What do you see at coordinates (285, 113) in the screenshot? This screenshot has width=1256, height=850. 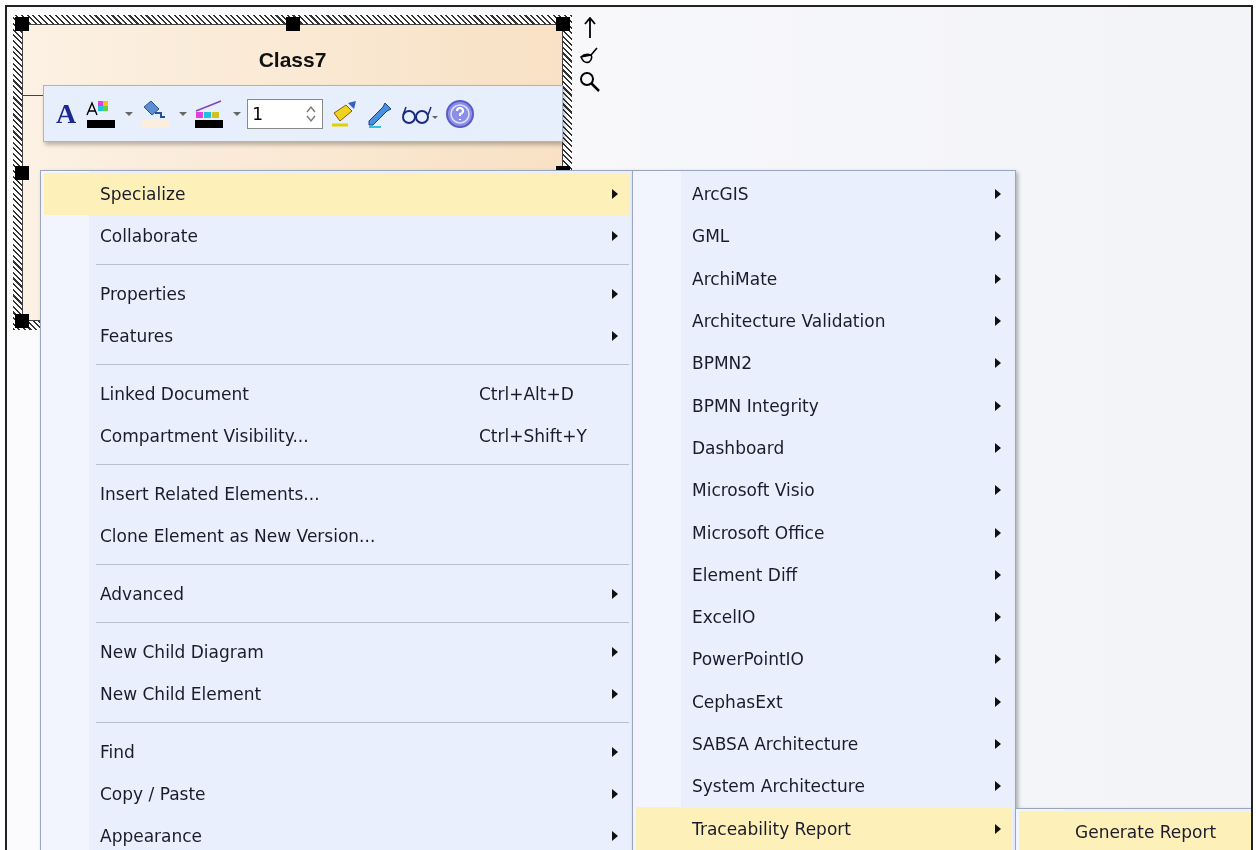 I see `line-width-spinner: 1` at bounding box center [285, 113].